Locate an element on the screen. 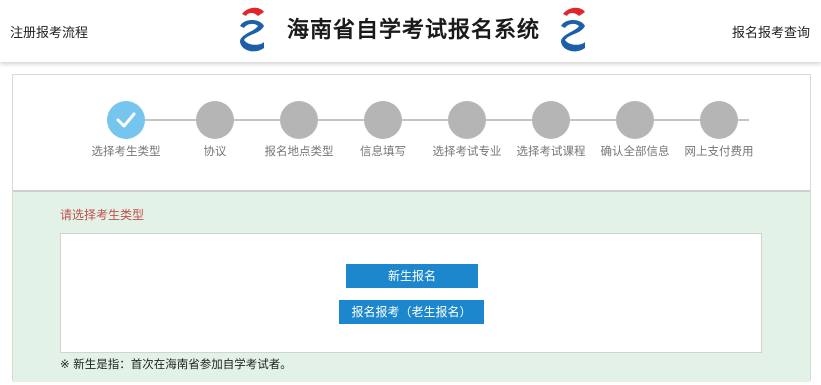  checkmark-icon is located at coordinates (126, 120).